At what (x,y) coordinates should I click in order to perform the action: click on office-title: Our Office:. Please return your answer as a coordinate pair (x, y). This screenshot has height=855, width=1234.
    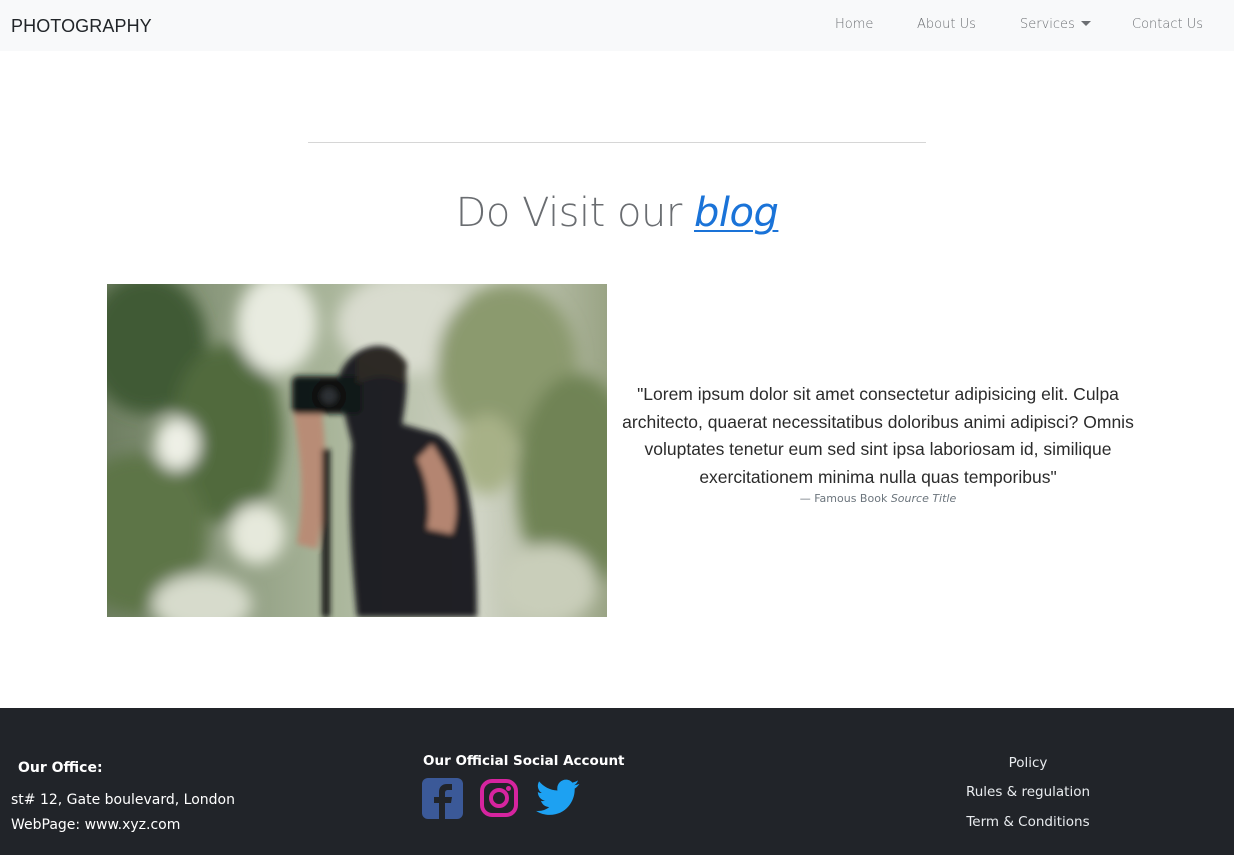
    Looking at the image, I should click on (60, 768).